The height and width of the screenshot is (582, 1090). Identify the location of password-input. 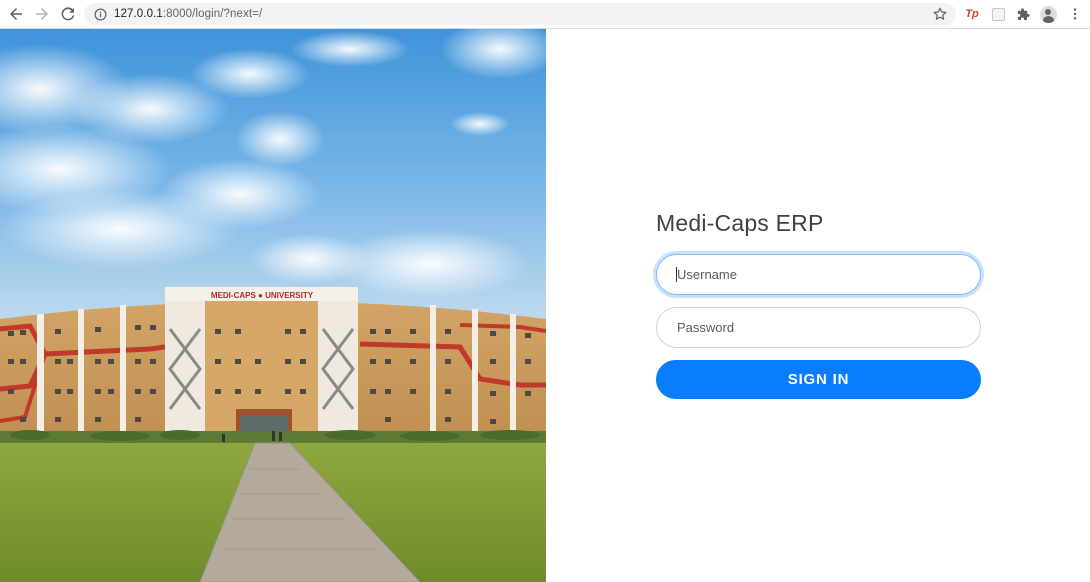
(818, 327).